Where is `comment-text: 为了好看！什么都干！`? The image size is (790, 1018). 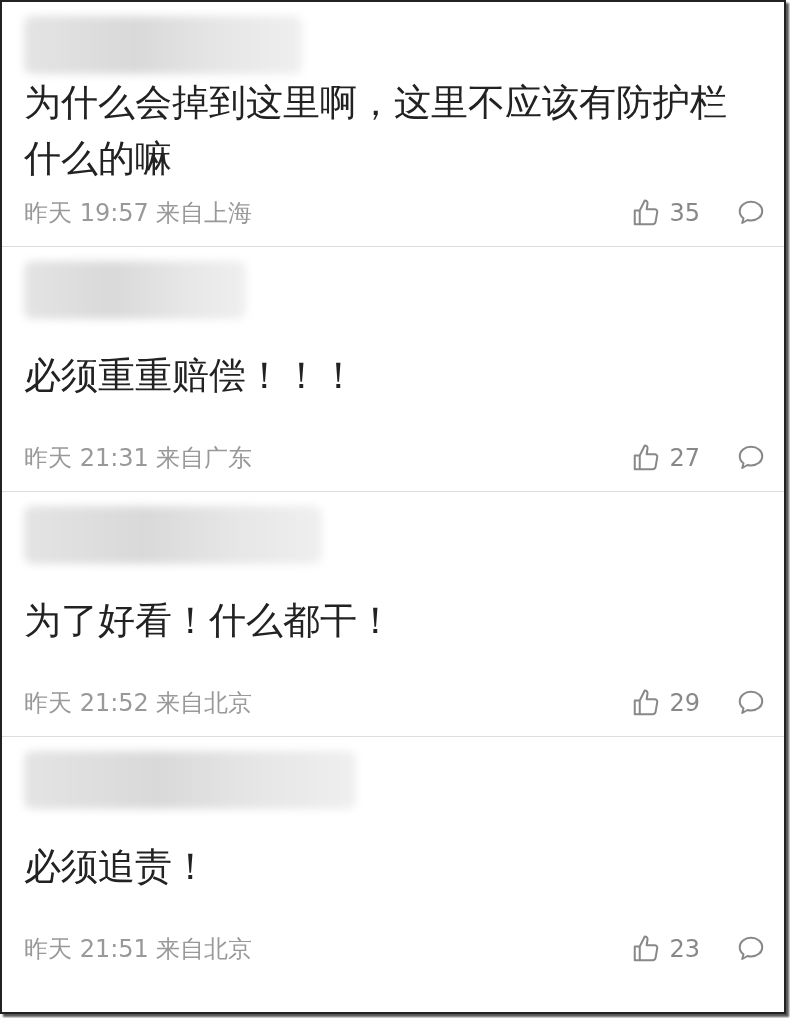 comment-text: 为了好看！什么都干！ is located at coordinates (209, 621).